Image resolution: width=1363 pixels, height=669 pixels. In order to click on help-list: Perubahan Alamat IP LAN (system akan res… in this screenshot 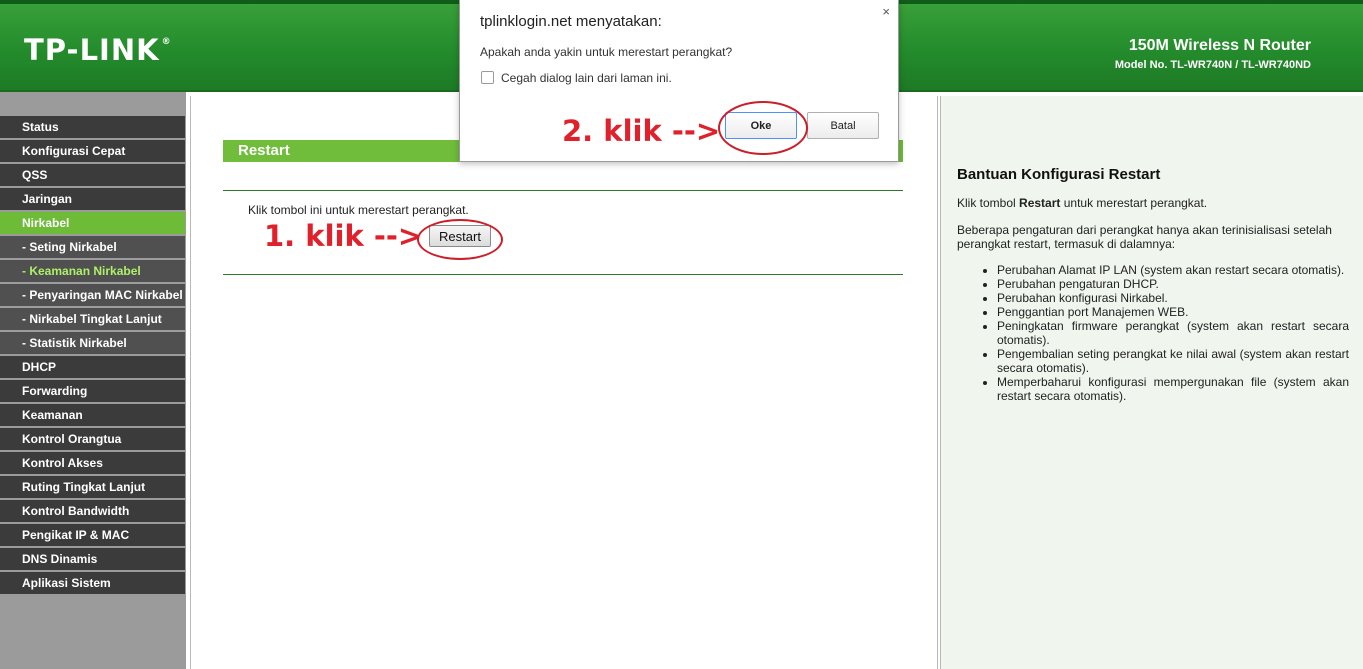, I will do `click(1153, 333)`.